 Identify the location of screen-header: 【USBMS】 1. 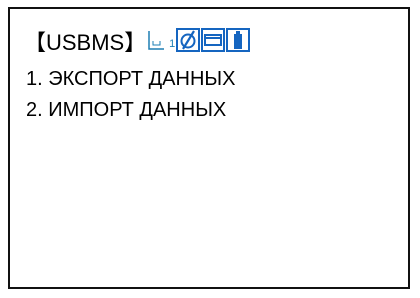
(137, 43).